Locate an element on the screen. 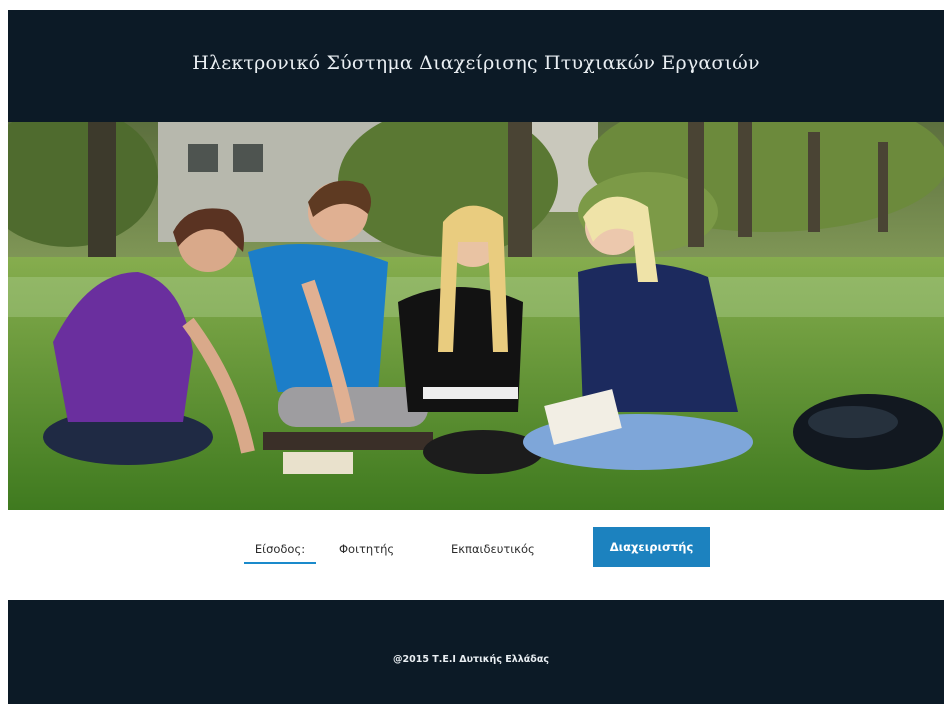 The width and height of the screenshot is (944, 704). copyright-text: @2015 Τ.Ε.Ι Δυτικής Ελλάδας is located at coordinates (471, 659).